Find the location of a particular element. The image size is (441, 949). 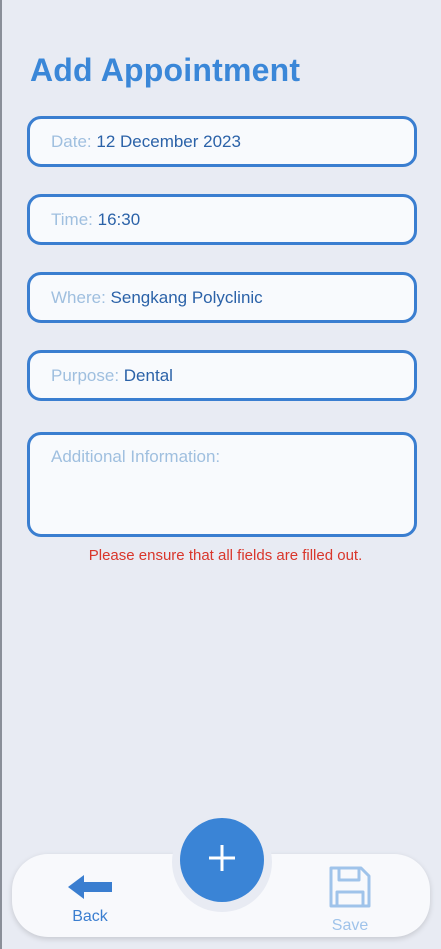

date-value: 12 December 2023 is located at coordinates (168, 141).